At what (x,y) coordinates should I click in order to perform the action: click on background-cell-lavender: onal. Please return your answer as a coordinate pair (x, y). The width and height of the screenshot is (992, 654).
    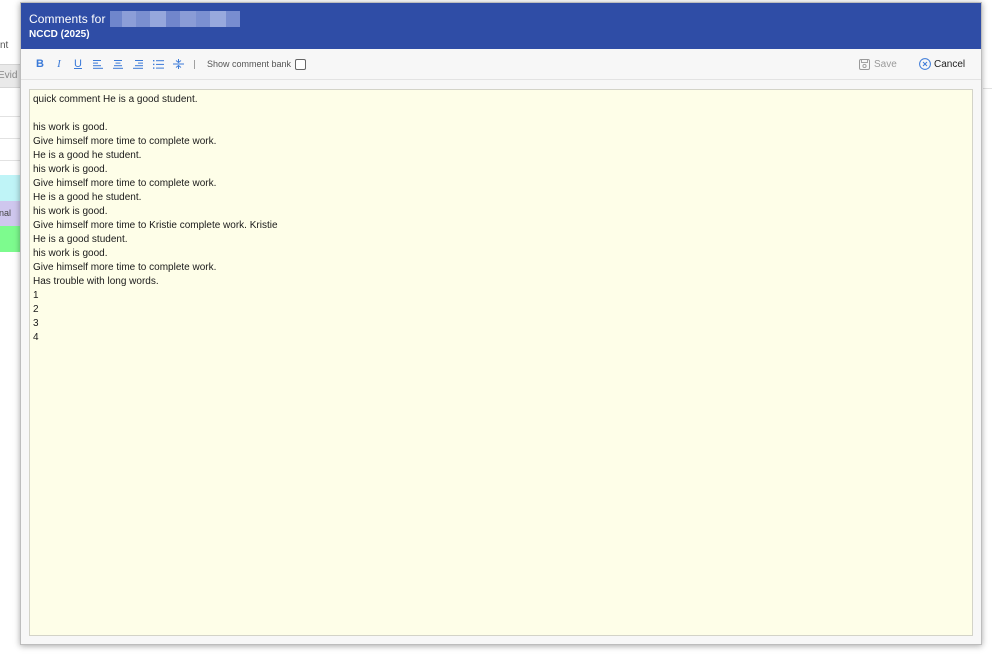
    Looking at the image, I should click on (10, 213).